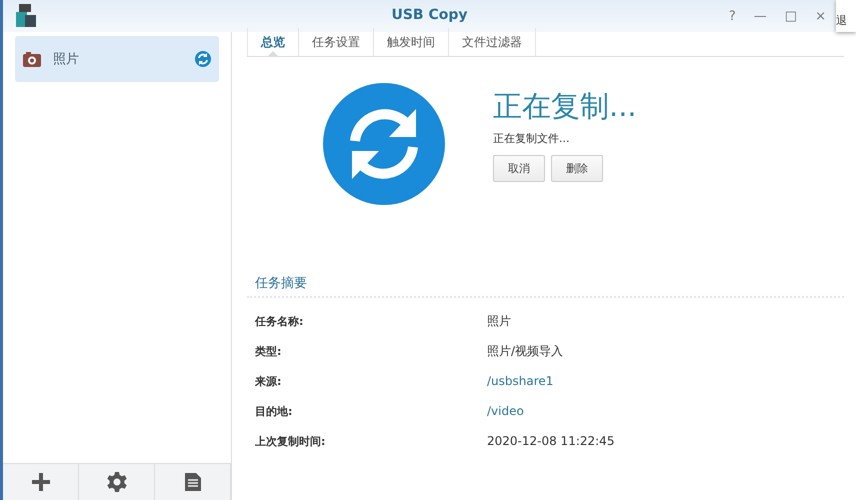 The image size is (856, 500). I want to click on sync-icon, so click(384, 144).